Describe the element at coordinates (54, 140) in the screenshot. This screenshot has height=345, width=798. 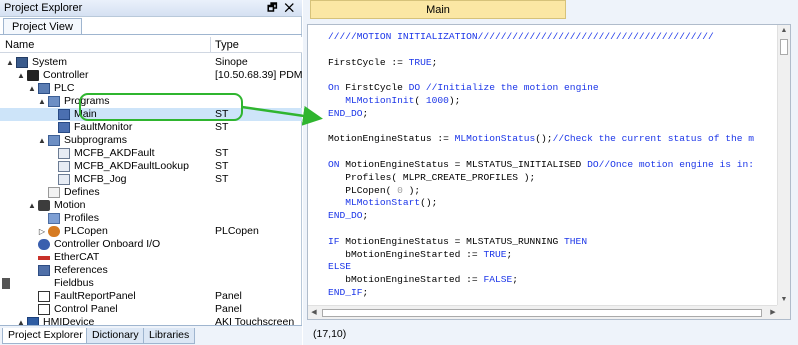
I see `subprograms-folder-icon` at that location.